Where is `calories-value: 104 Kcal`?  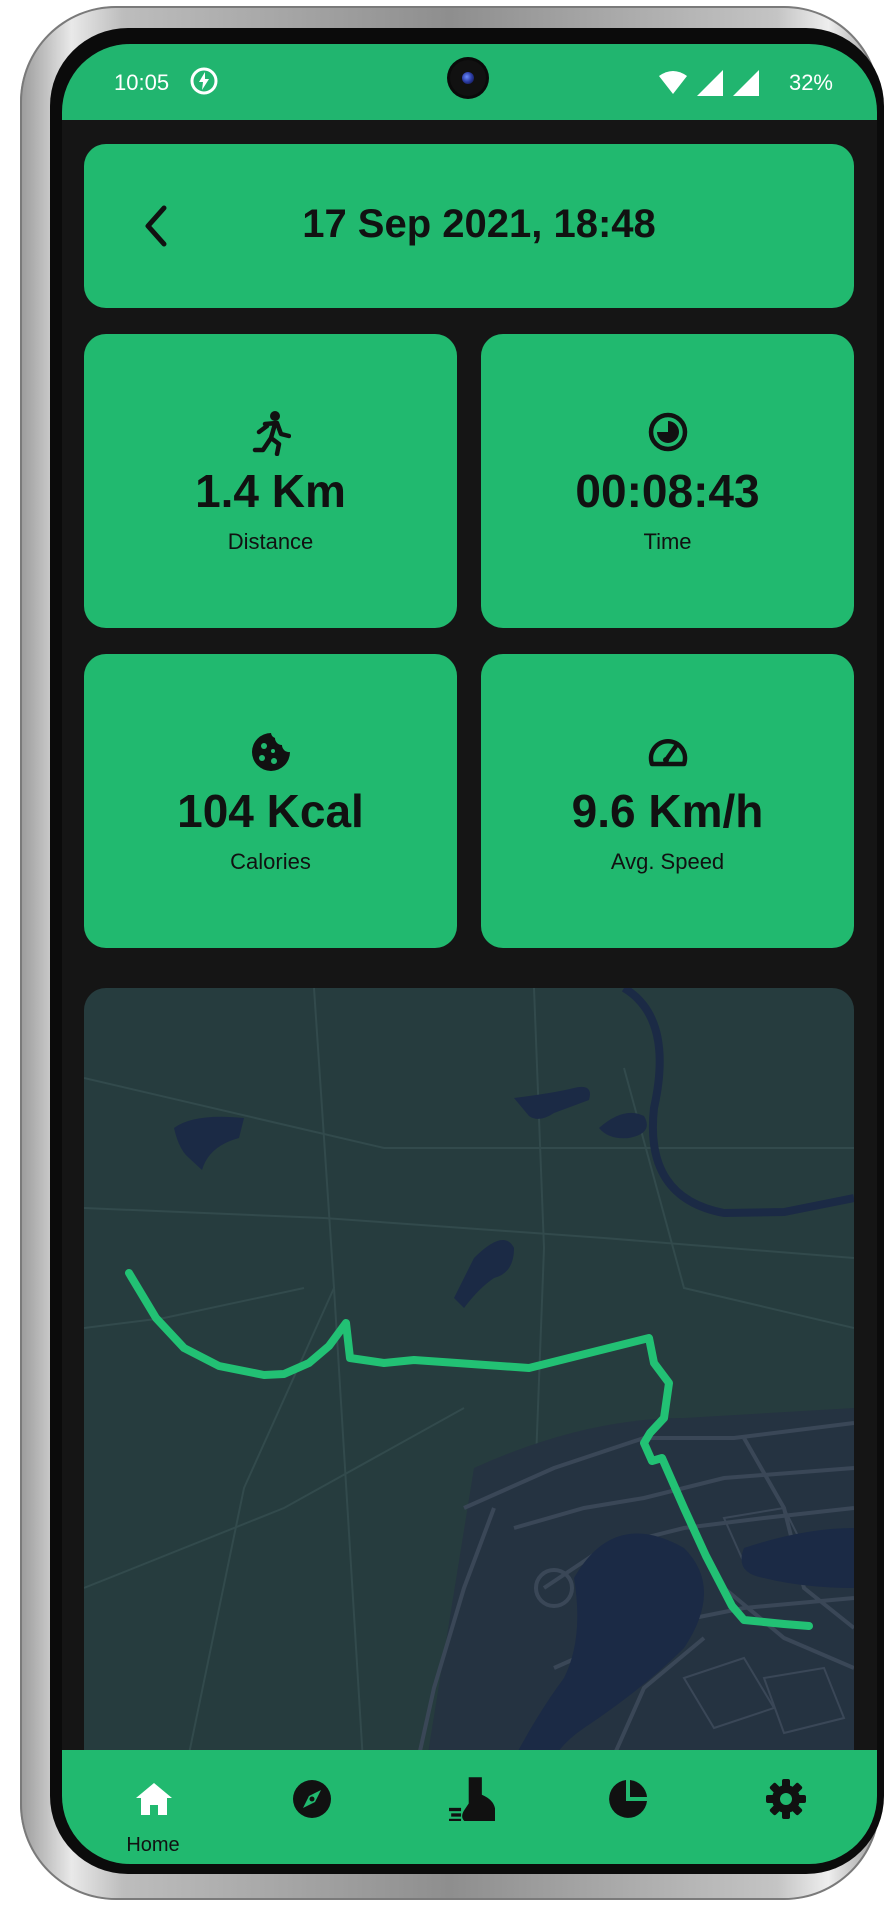 calories-value: 104 Kcal is located at coordinates (270, 811).